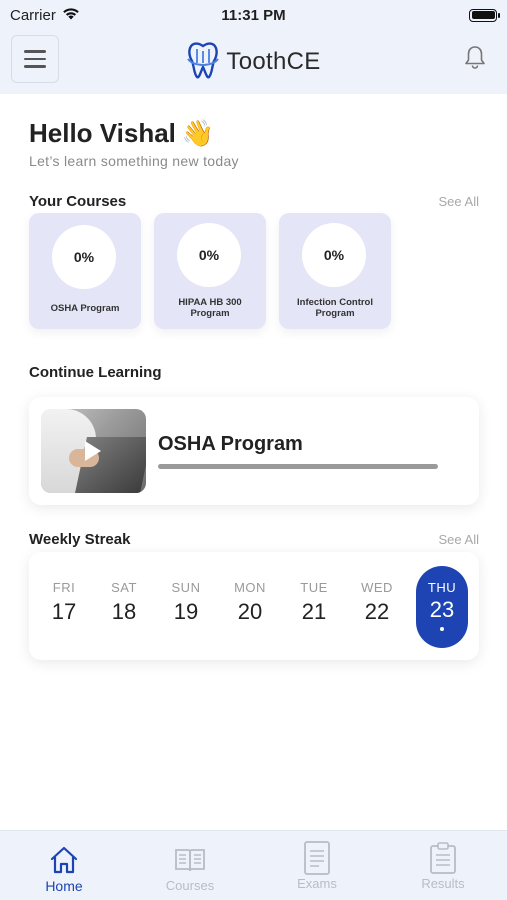 The image size is (507, 900). I want to click on day-sat: SAT 18, so click(124, 606).